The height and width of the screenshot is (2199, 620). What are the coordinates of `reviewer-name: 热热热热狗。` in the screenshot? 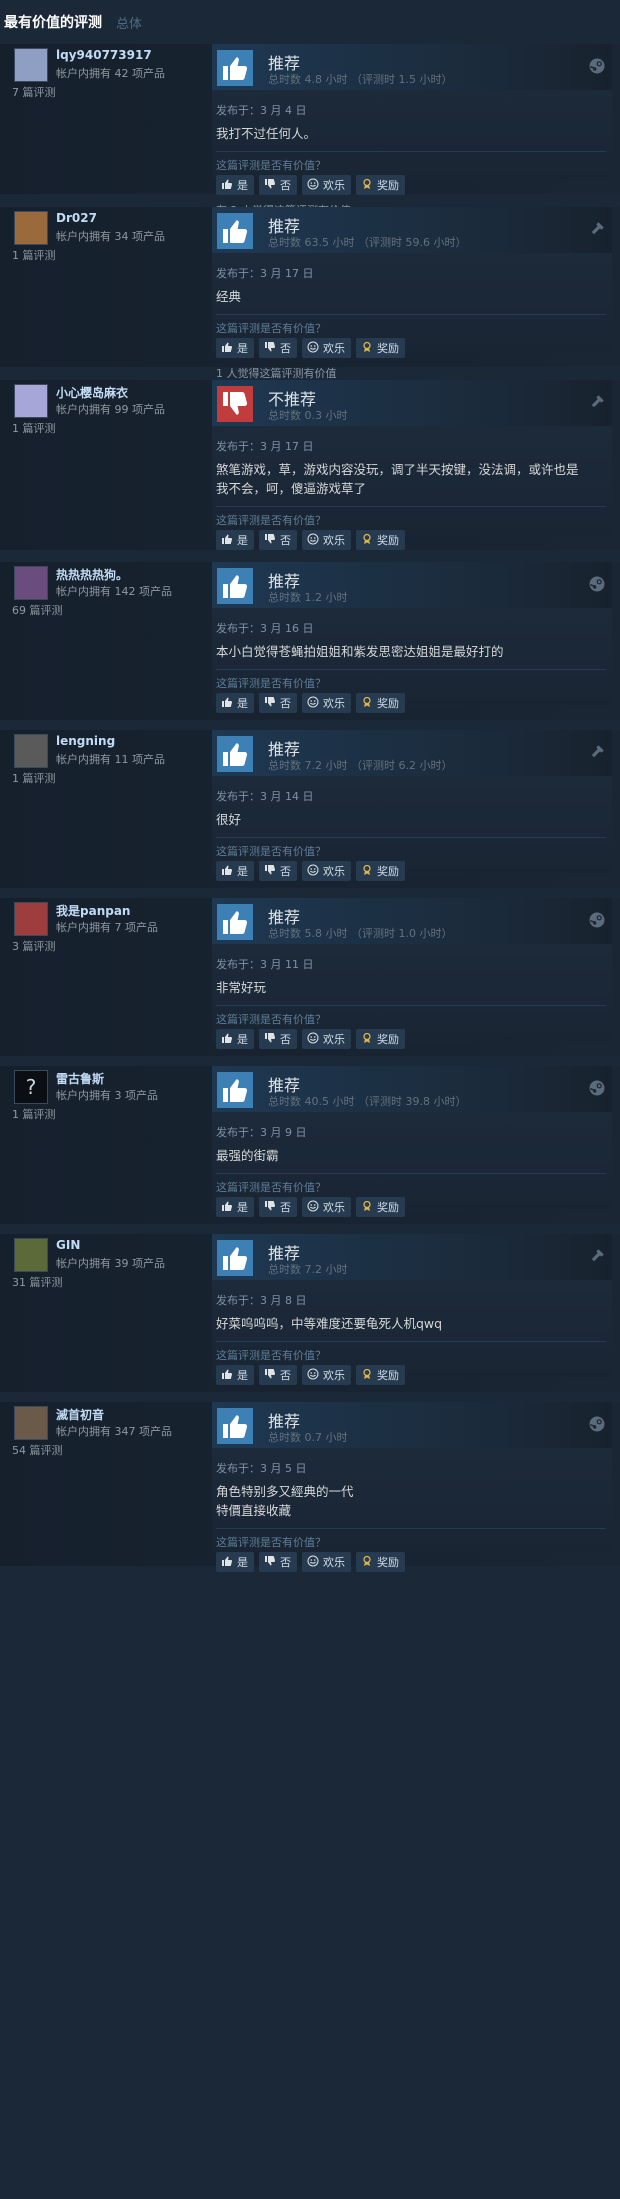 It's located at (92, 574).